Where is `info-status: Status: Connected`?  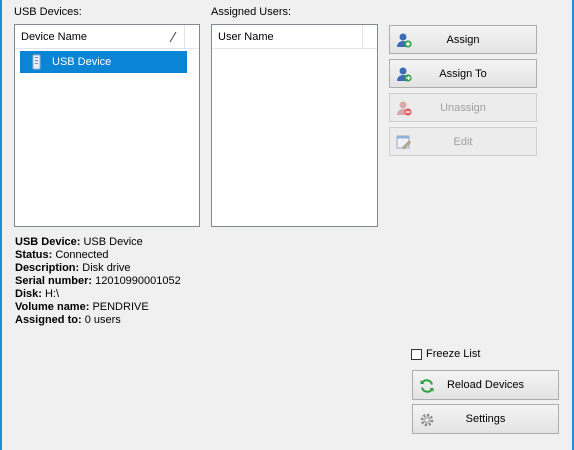
info-status: Status: Connected is located at coordinates (62, 255).